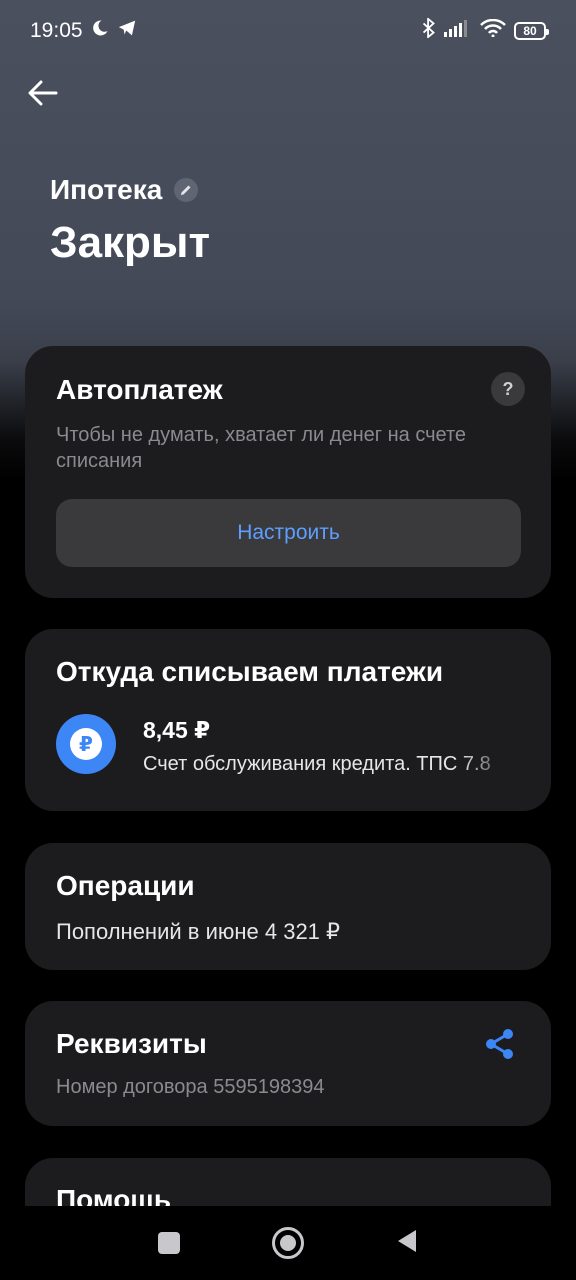  What do you see at coordinates (198, 931) in the screenshot?
I see `operations-summary: Пополнений в июне 4 321 ₽` at bounding box center [198, 931].